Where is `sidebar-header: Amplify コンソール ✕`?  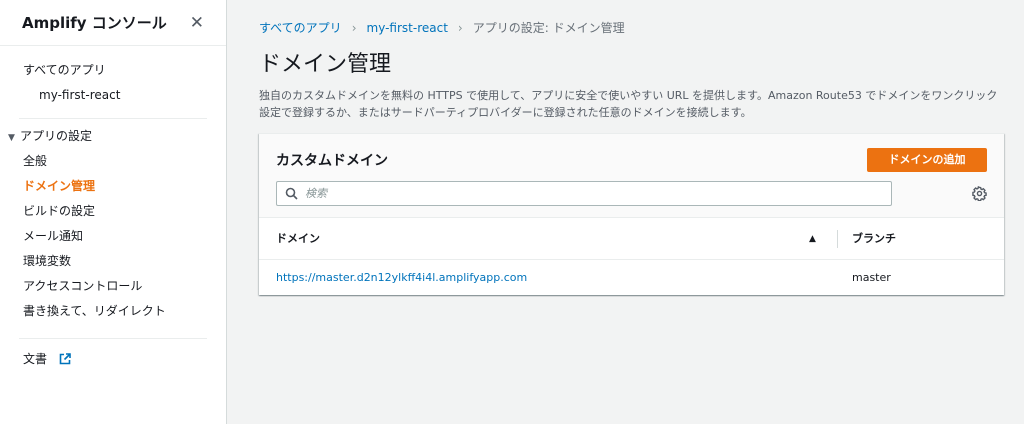 sidebar-header: Amplify コンソール ✕ is located at coordinates (113, 23).